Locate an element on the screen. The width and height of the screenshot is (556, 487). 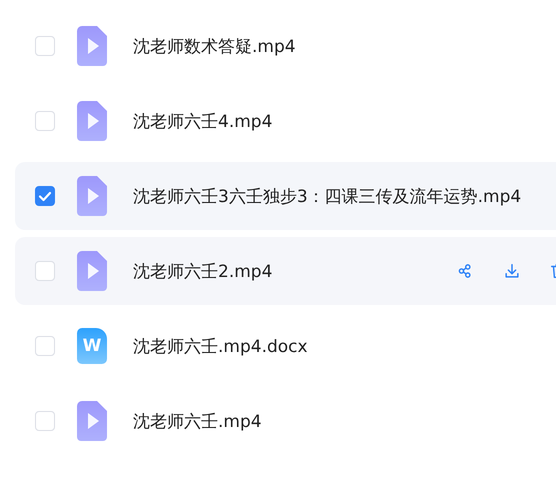
file-row: 沈老师六壬2.mp4 is located at coordinates (285, 271).